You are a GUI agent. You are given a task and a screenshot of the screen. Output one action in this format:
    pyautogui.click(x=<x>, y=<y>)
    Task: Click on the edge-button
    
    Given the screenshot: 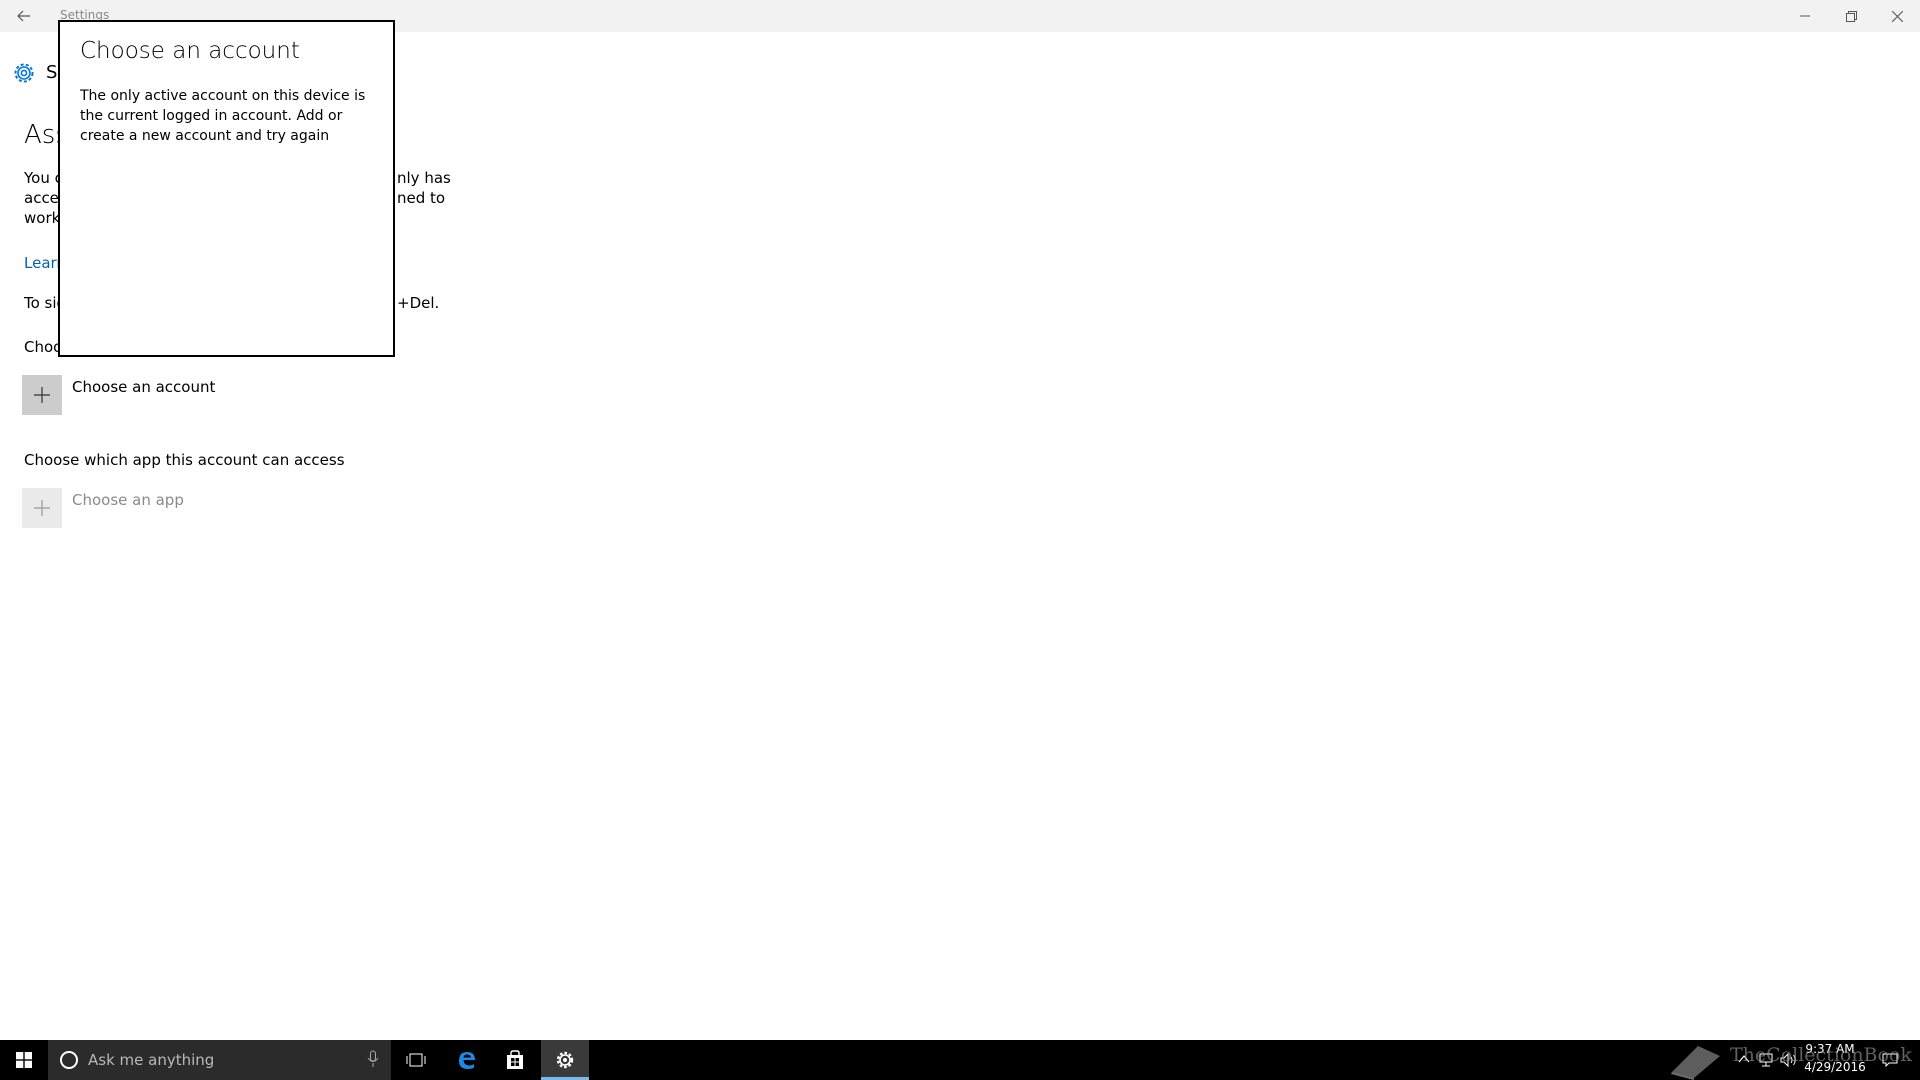 What is the action you would take?
    pyautogui.click(x=467, y=1060)
    